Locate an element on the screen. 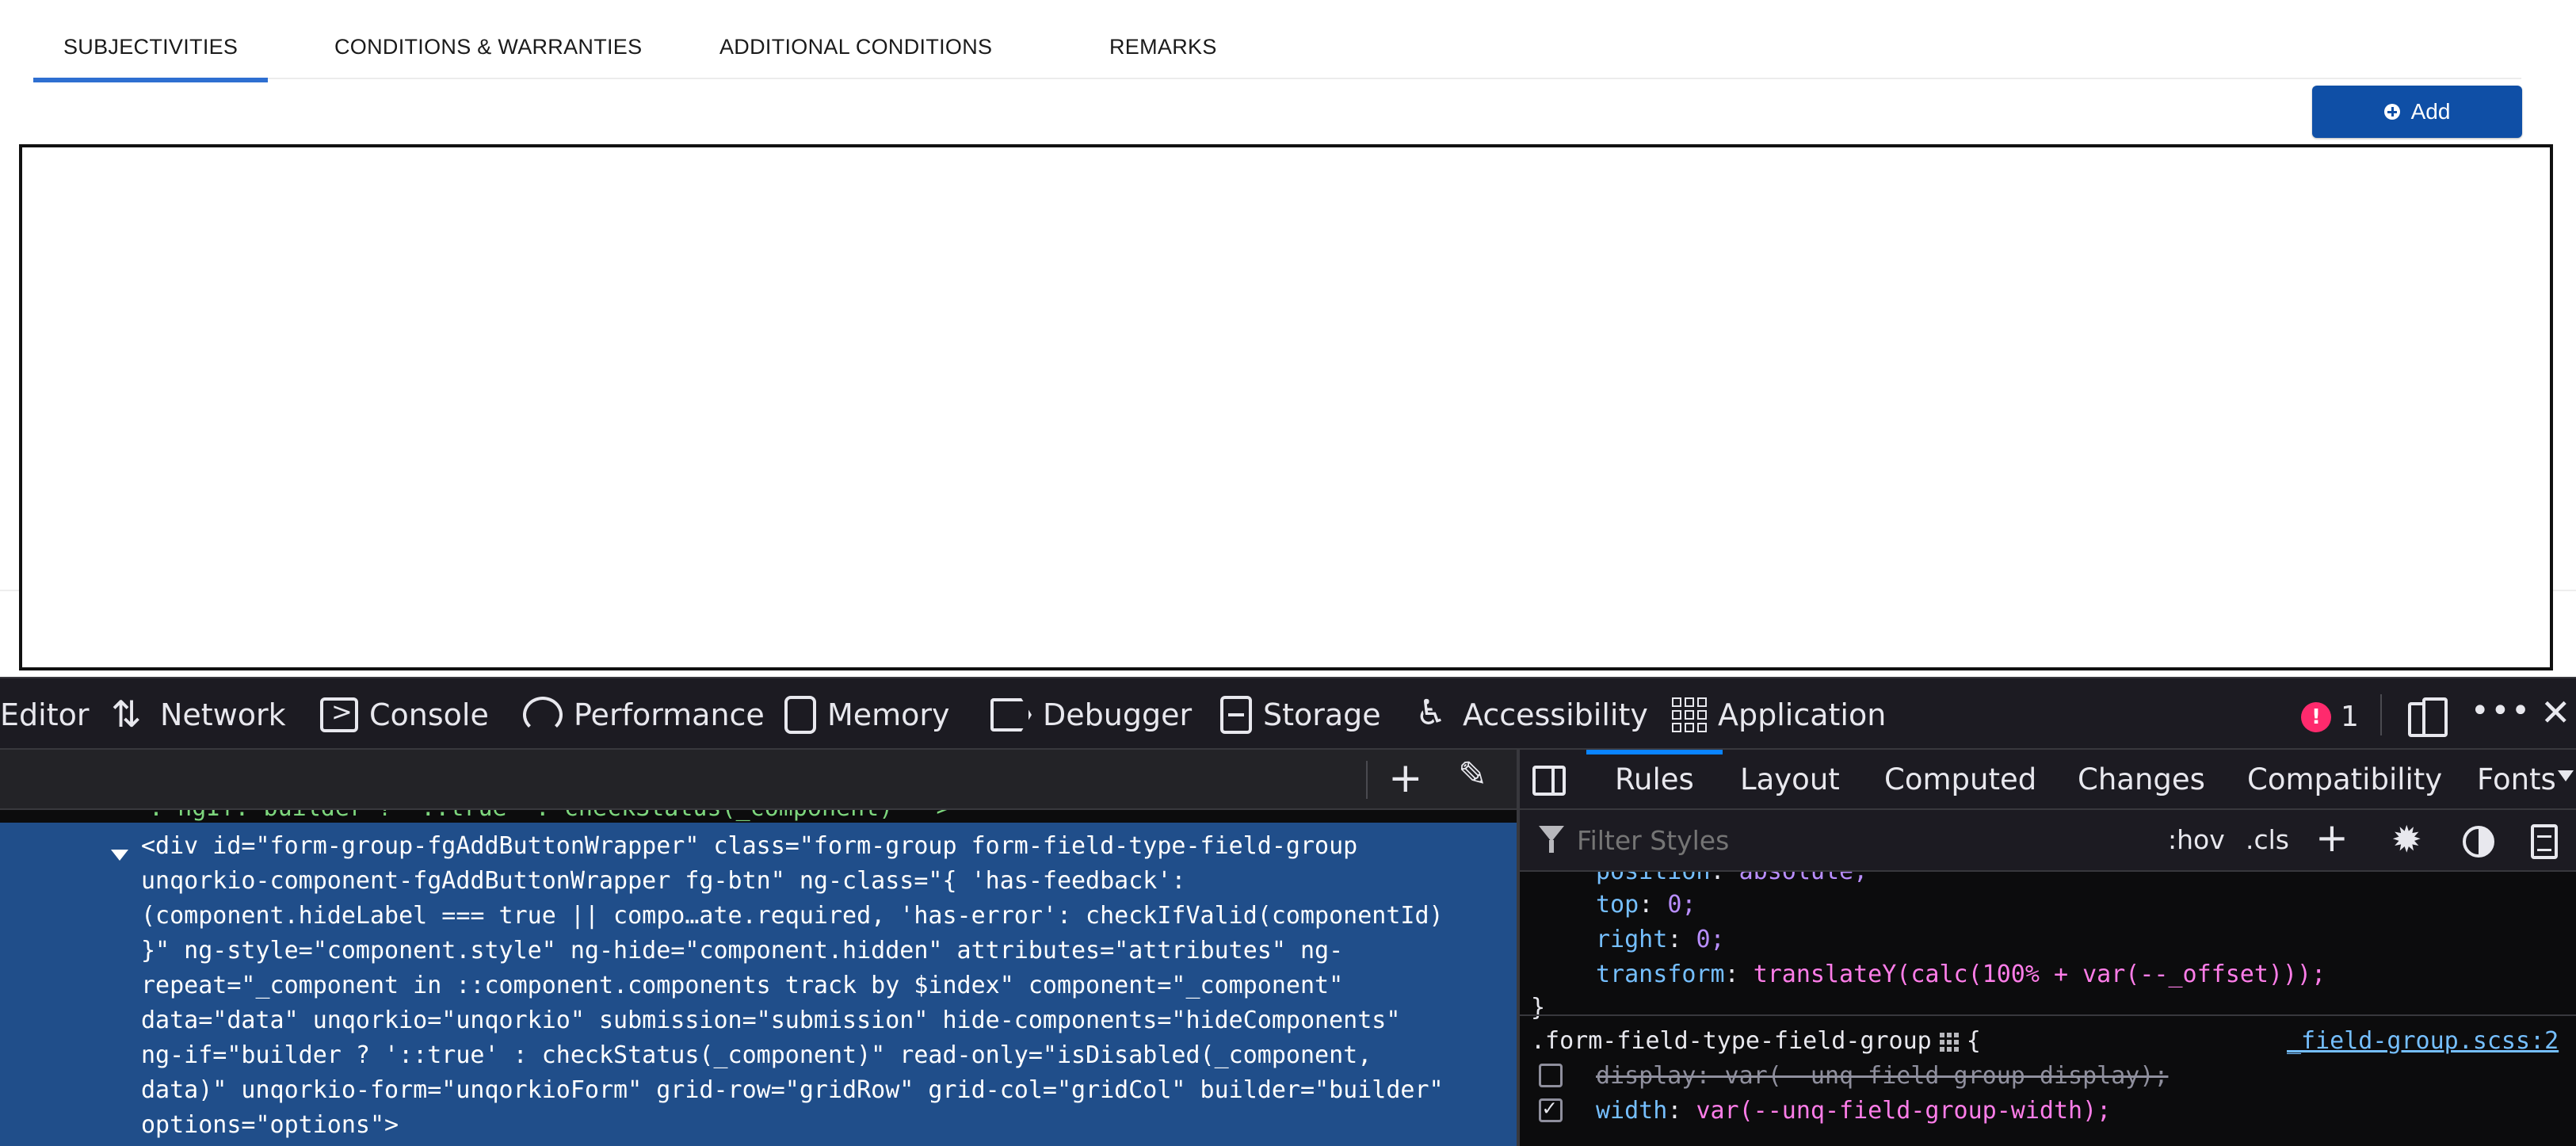 The image size is (2576, 1146). rule-selector: .form-field-type-field-group { is located at coordinates (1756, 1041).